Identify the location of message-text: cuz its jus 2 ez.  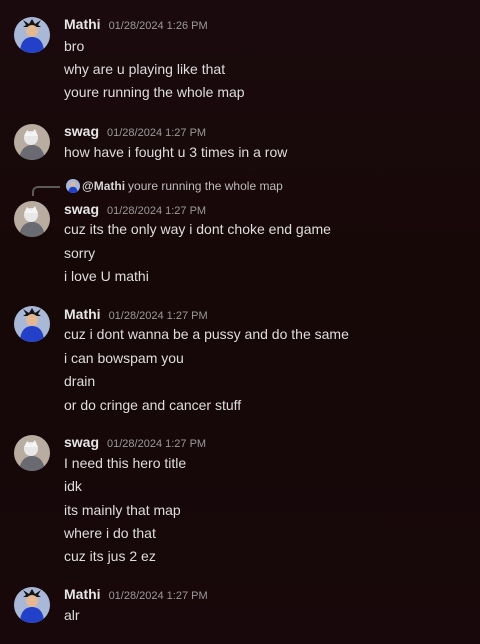
(110, 556).